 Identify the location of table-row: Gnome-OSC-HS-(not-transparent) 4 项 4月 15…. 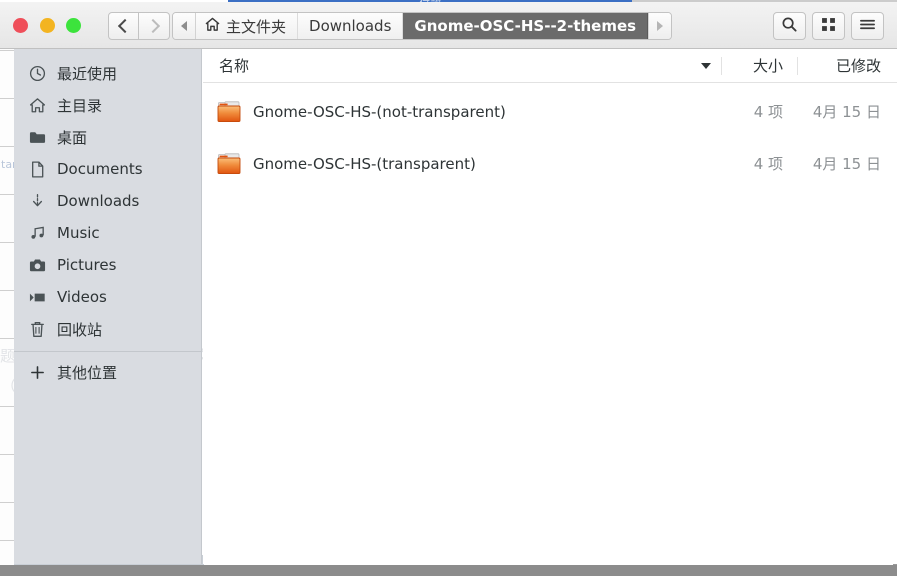
(550, 111).